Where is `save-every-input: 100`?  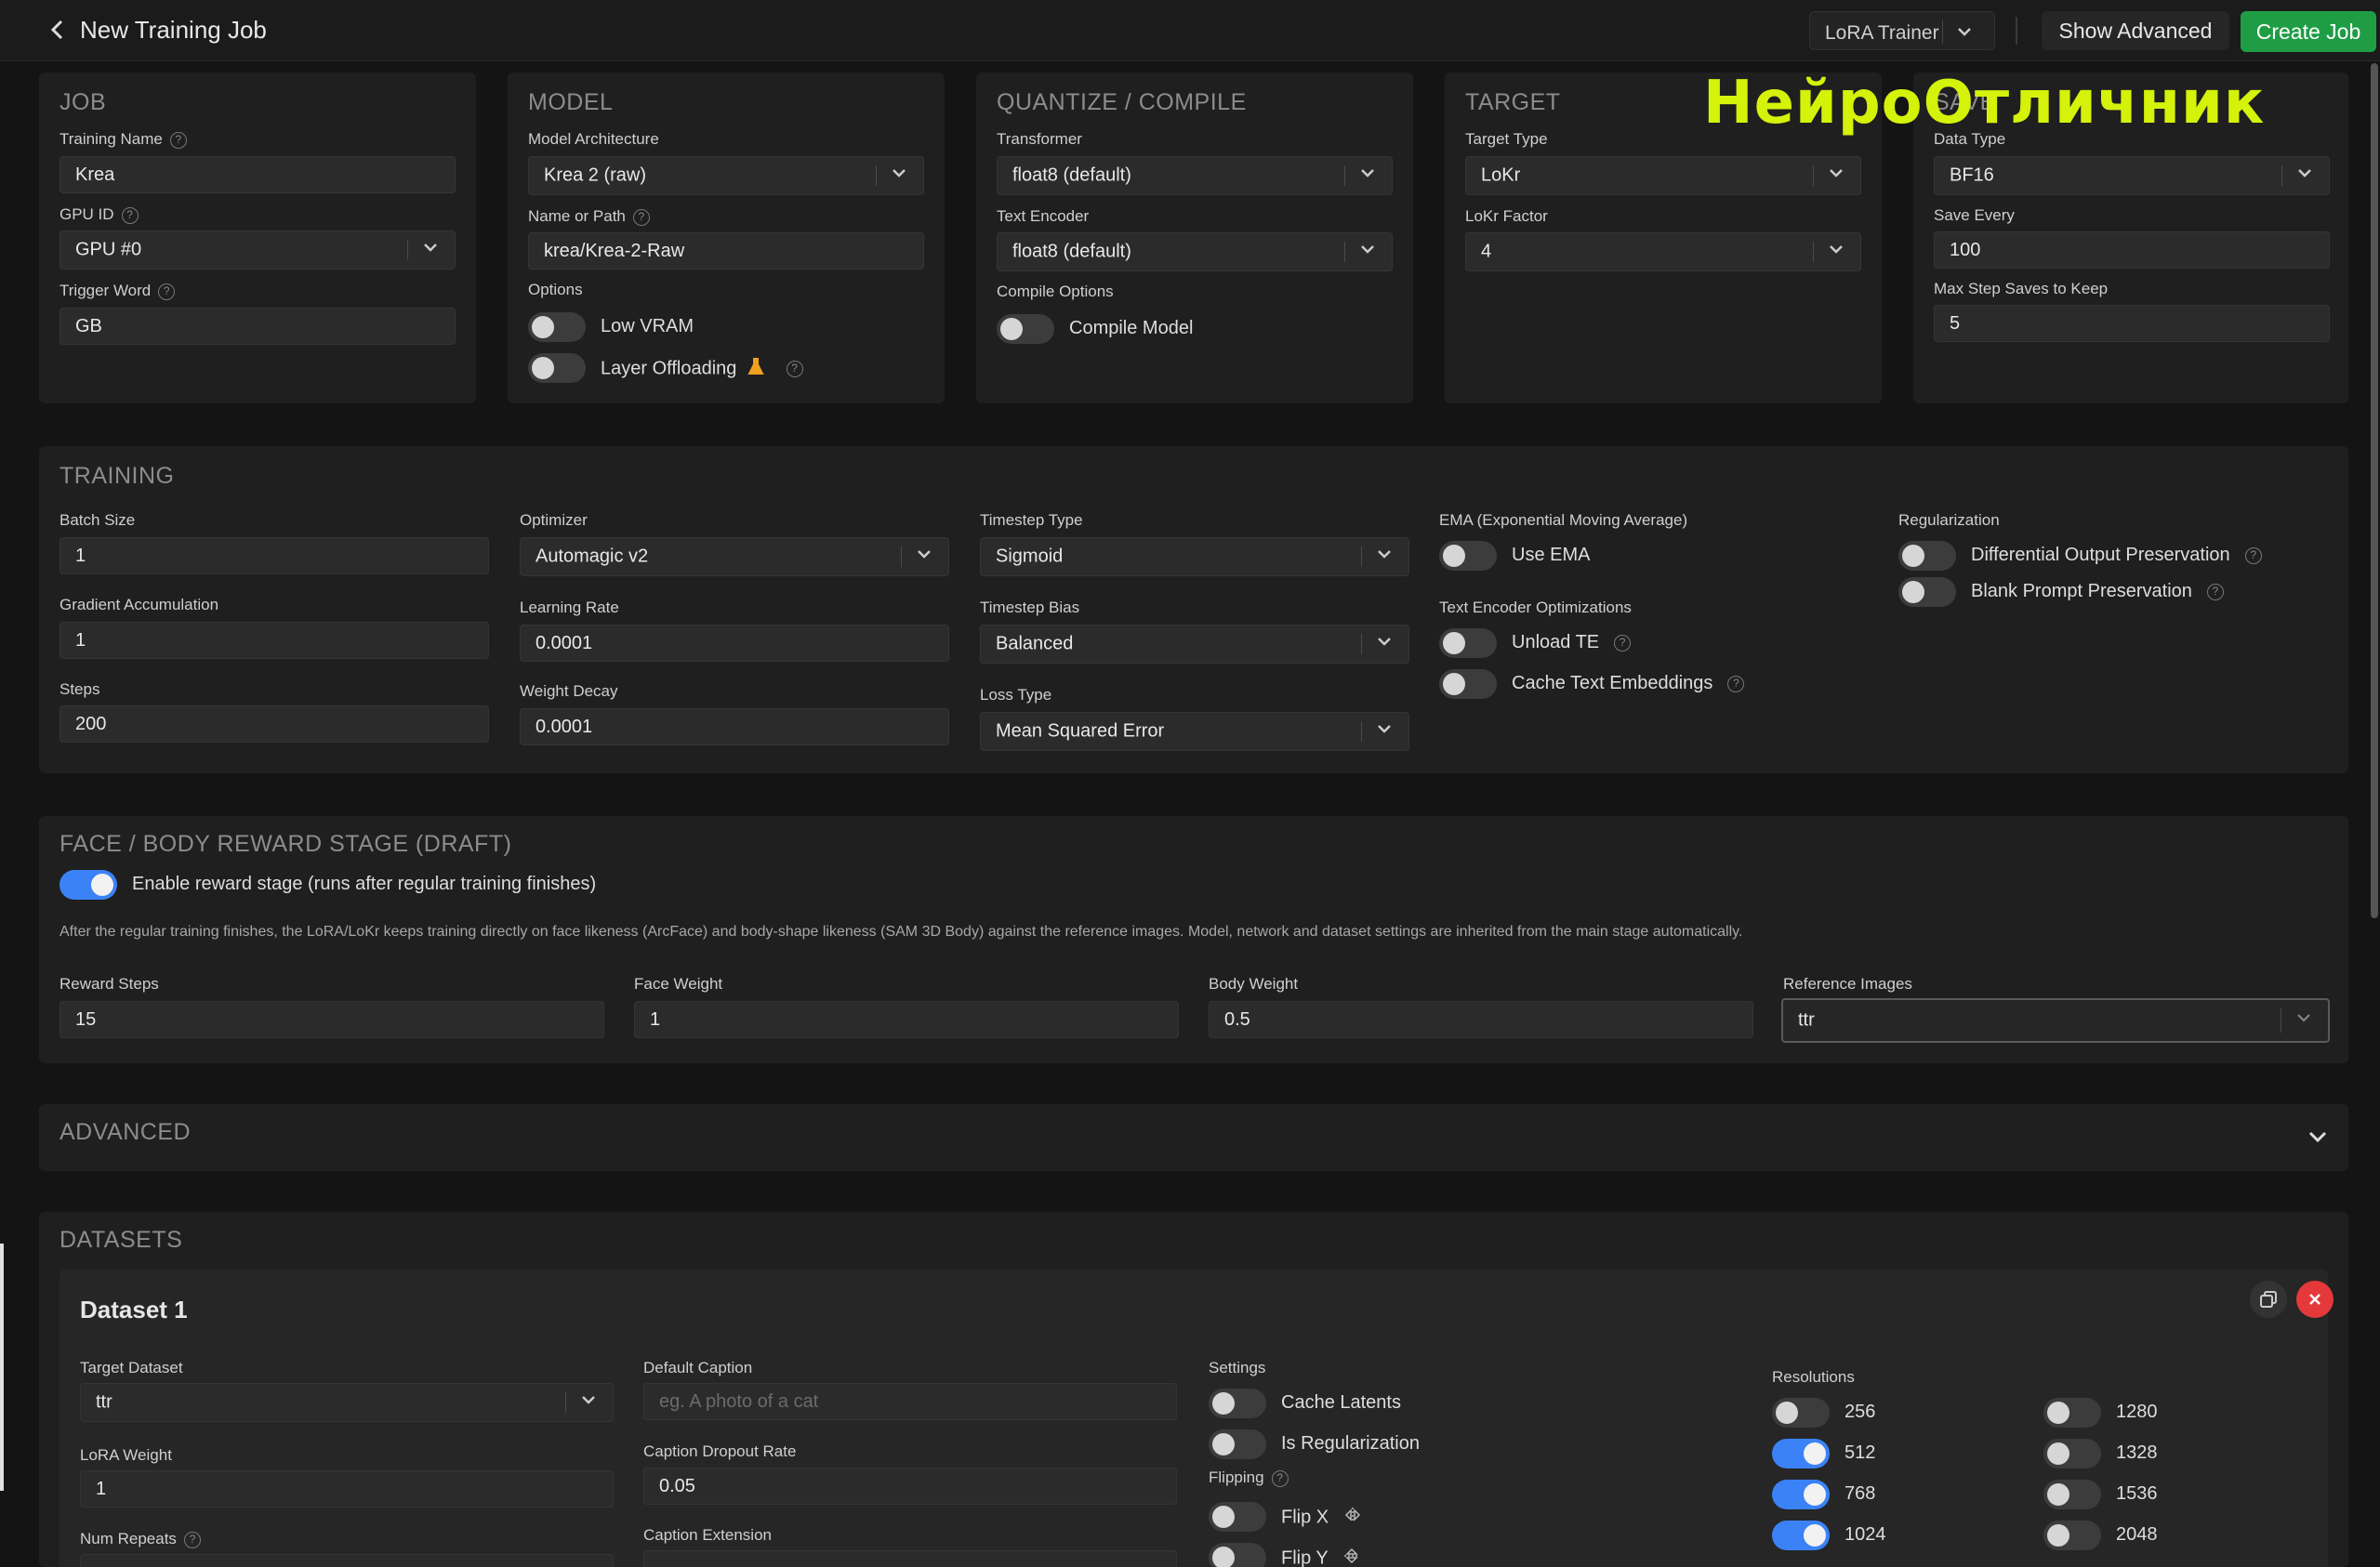 save-every-input: 100 is located at coordinates (2132, 250).